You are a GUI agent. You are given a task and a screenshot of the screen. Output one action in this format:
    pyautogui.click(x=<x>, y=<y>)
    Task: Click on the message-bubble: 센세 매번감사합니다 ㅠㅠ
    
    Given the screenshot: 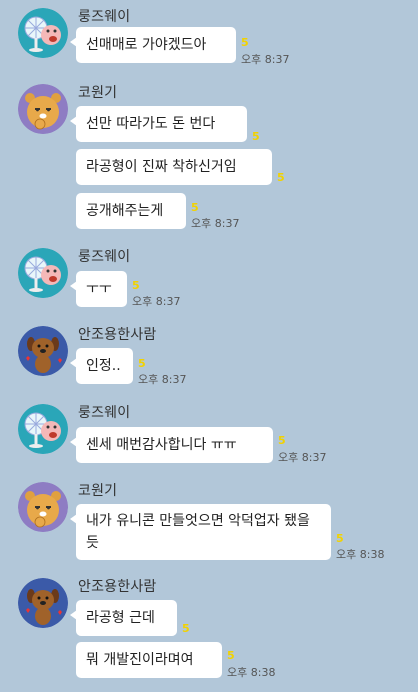 What is the action you would take?
    pyautogui.click(x=171, y=445)
    